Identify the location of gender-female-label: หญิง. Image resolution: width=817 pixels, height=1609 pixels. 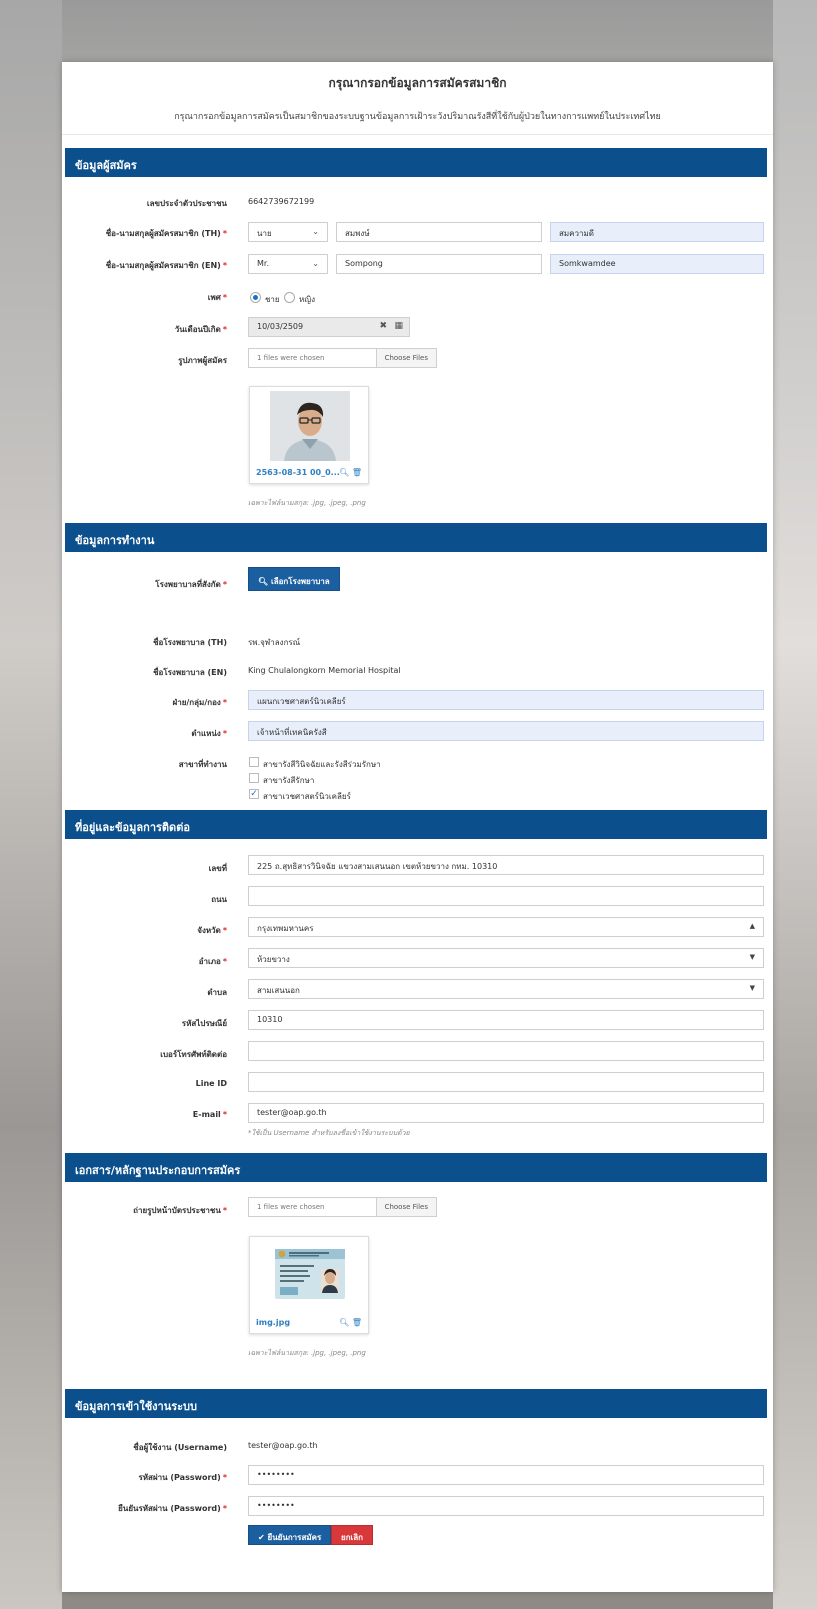
(307, 299).